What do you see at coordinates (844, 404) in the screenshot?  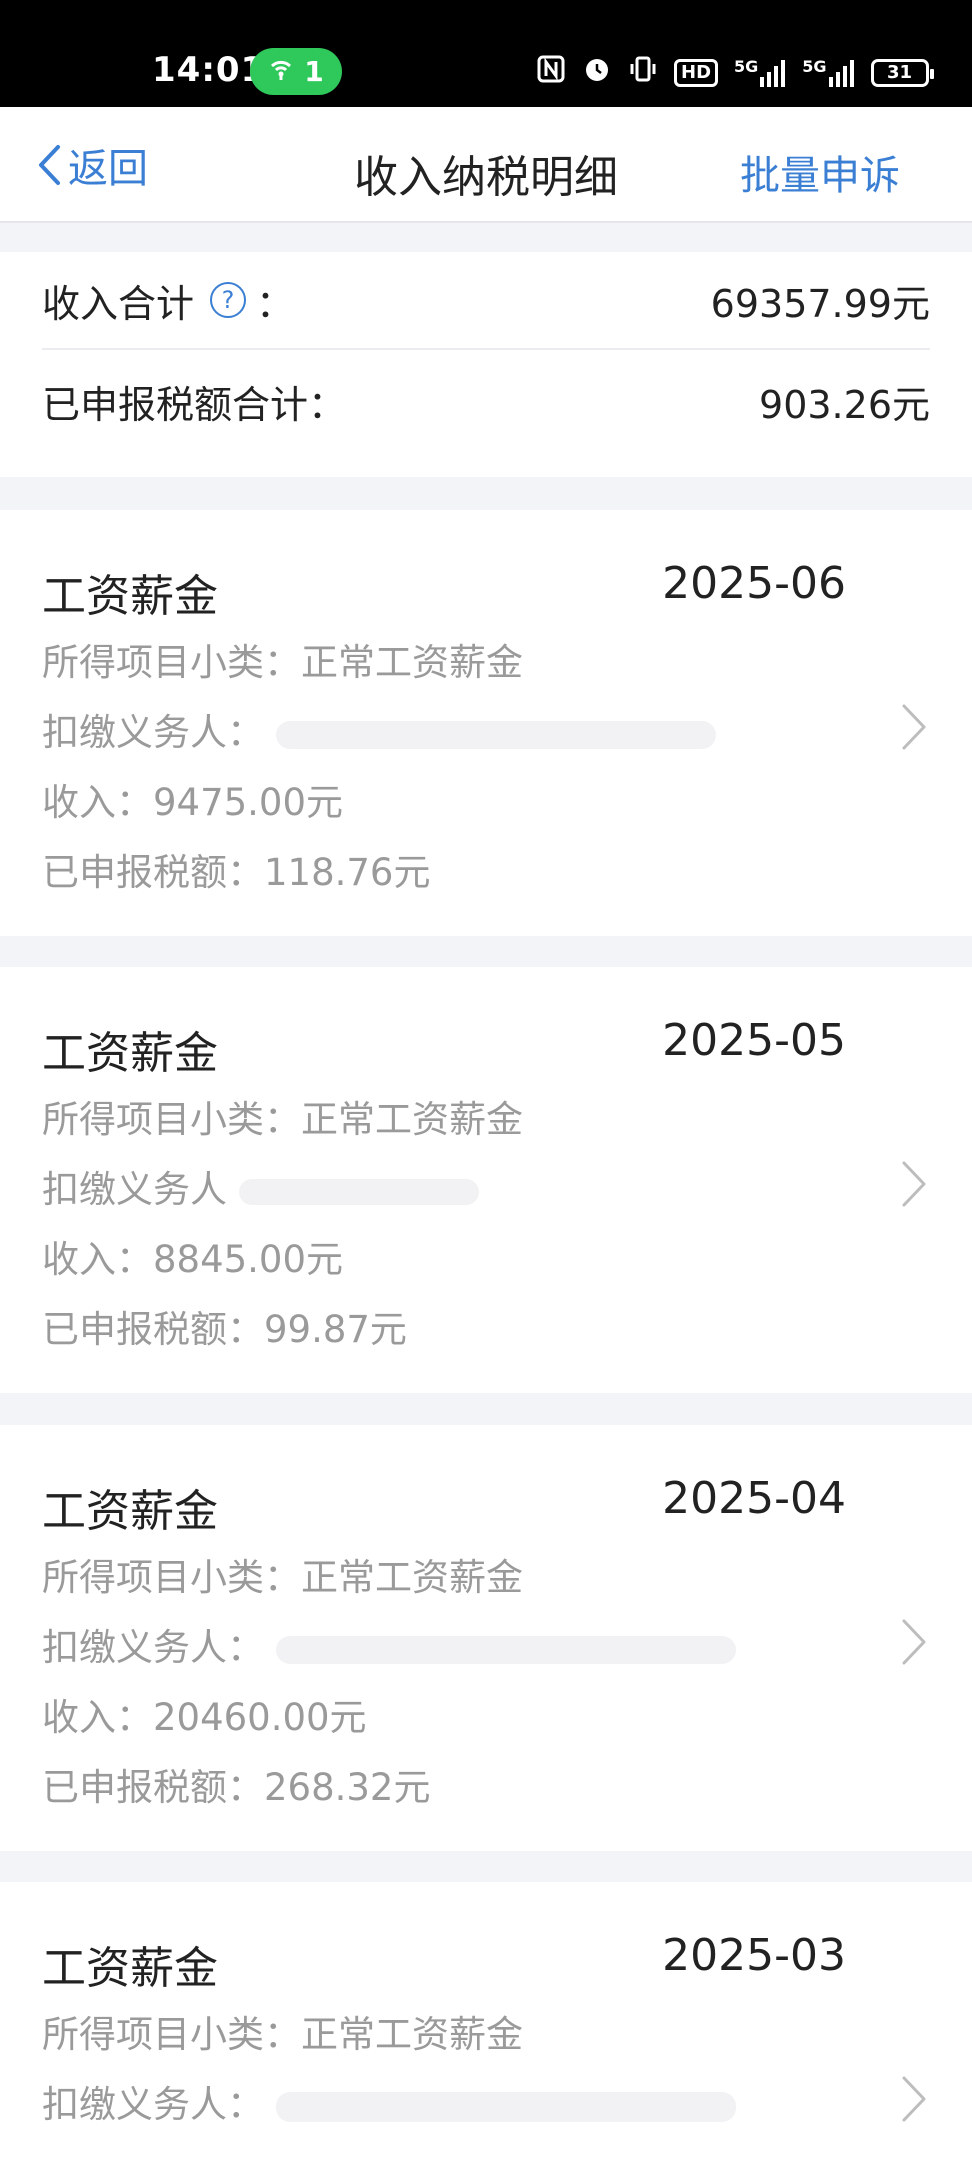 I see `tax-total-value: 903.26元` at bounding box center [844, 404].